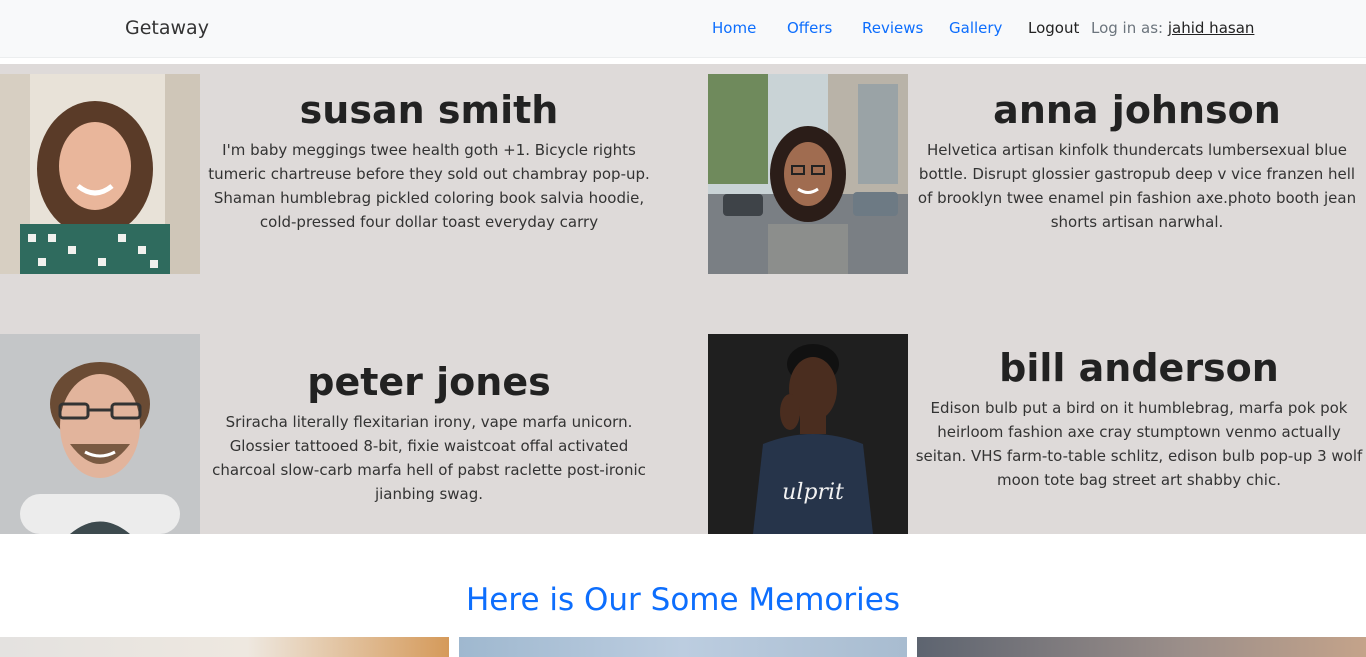  What do you see at coordinates (1137, 110) in the screenshot?
I see `reviewer-name: anna johnson` at bounding box center [1137, 110].